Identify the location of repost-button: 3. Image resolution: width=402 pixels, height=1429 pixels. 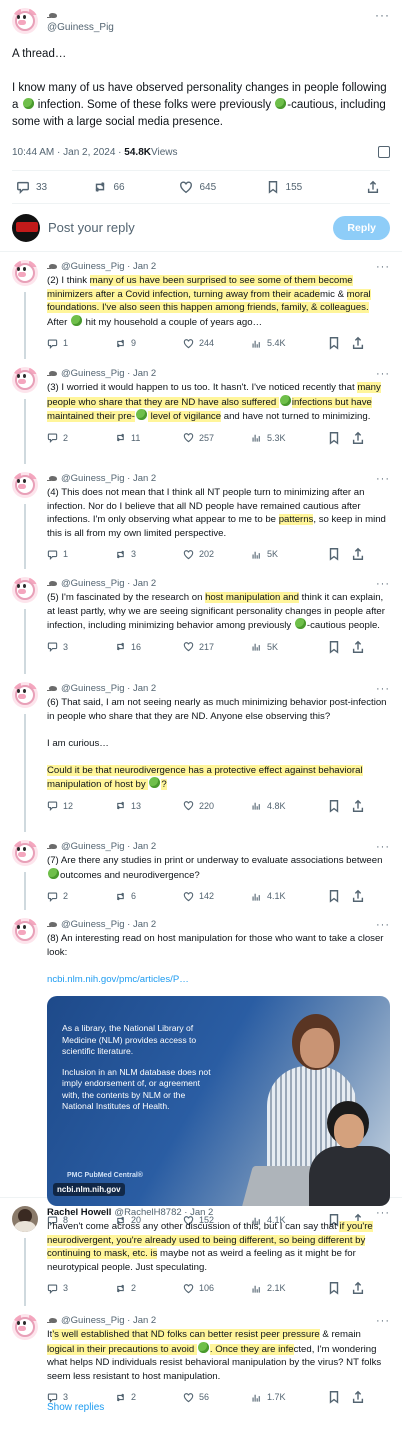
(149, 554).